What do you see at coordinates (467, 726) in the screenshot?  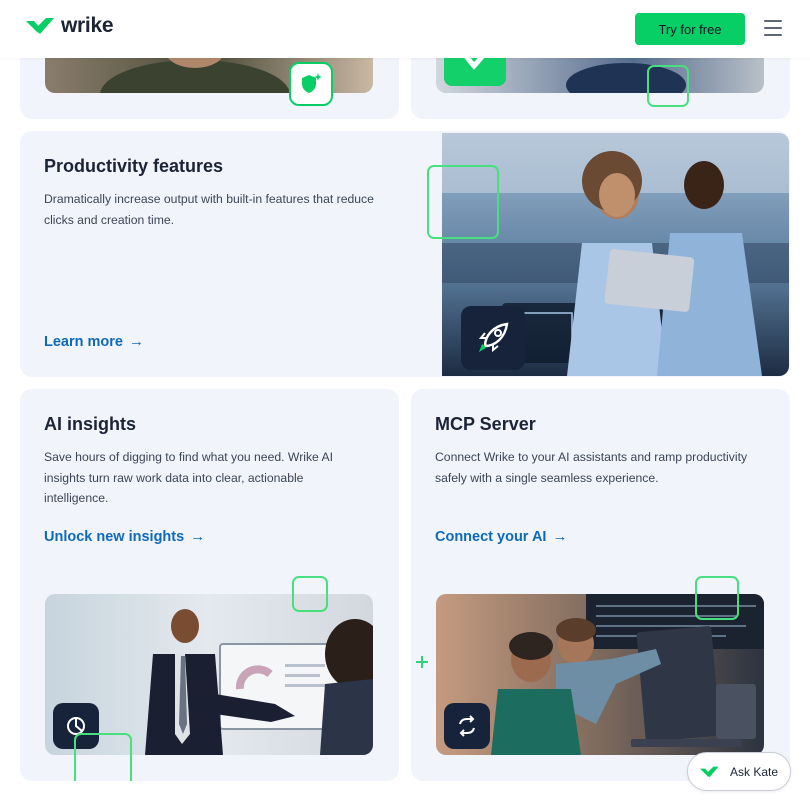 I see `sync-arrows-icon` at bounding box center [467, 726].